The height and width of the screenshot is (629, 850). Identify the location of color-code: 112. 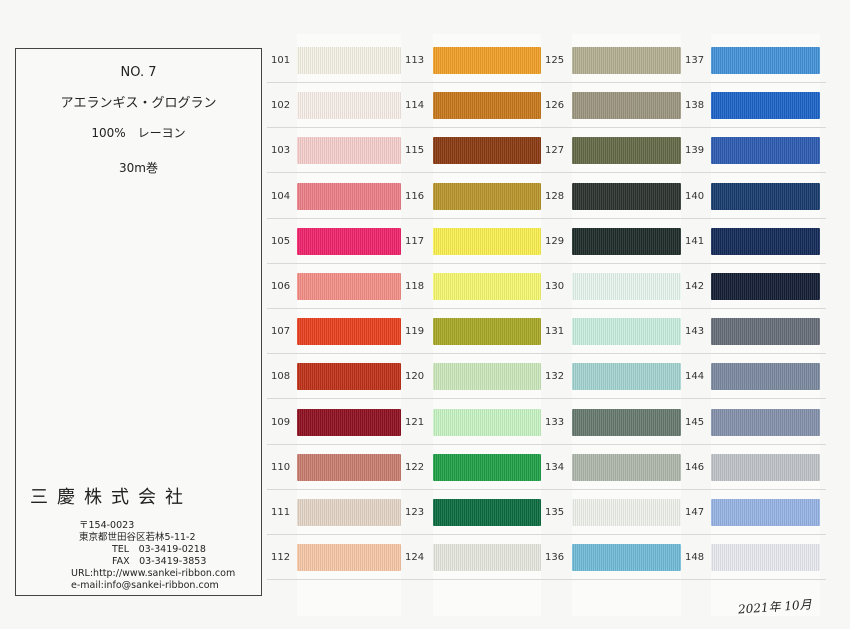
(281, 558).